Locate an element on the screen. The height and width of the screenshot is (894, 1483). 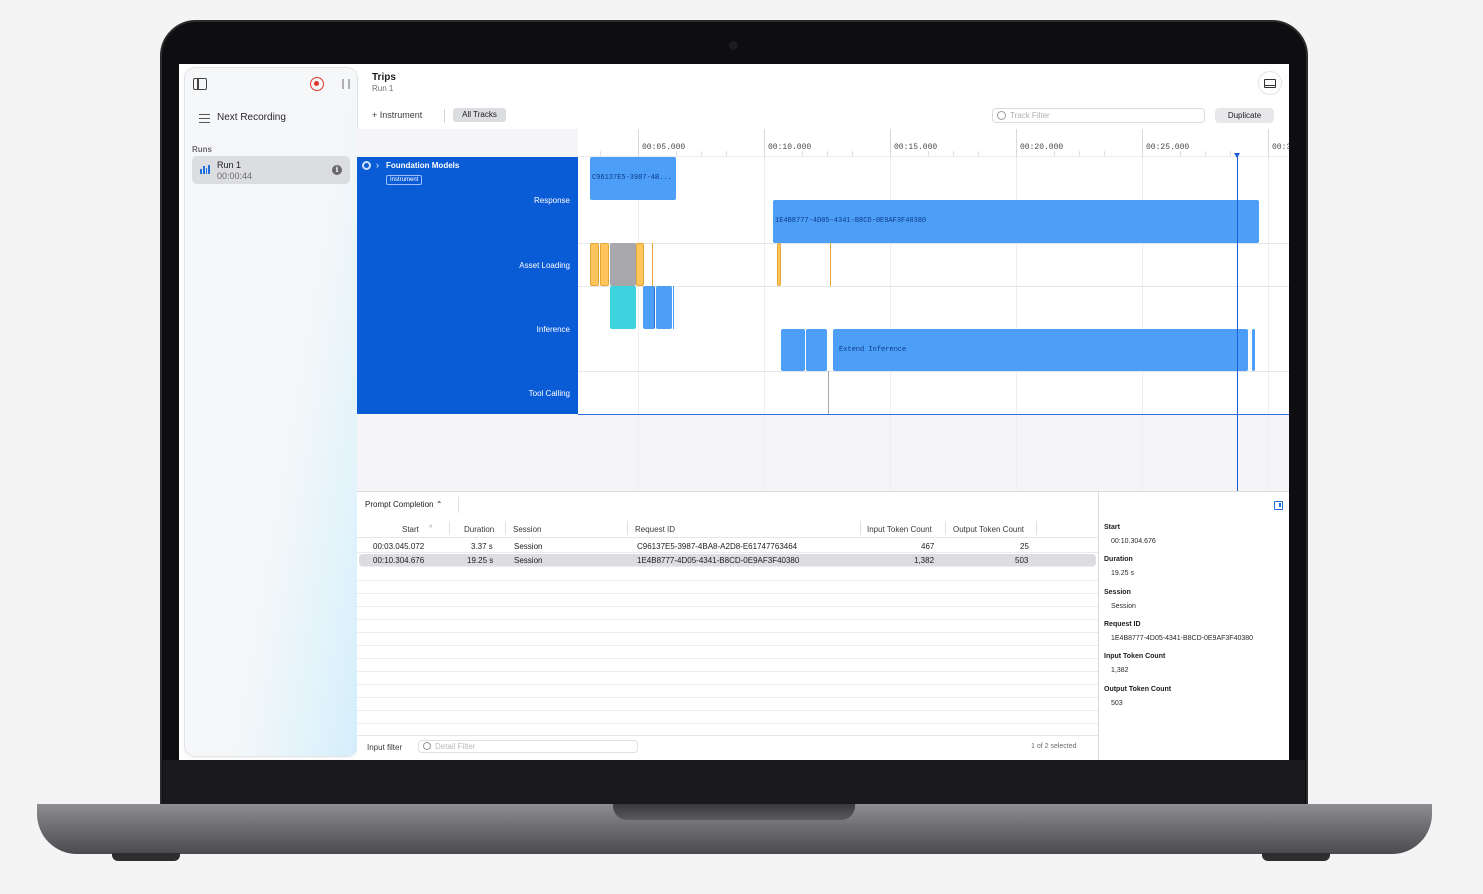
sidebar-toggle-icon is located at coordinates (200, 84).